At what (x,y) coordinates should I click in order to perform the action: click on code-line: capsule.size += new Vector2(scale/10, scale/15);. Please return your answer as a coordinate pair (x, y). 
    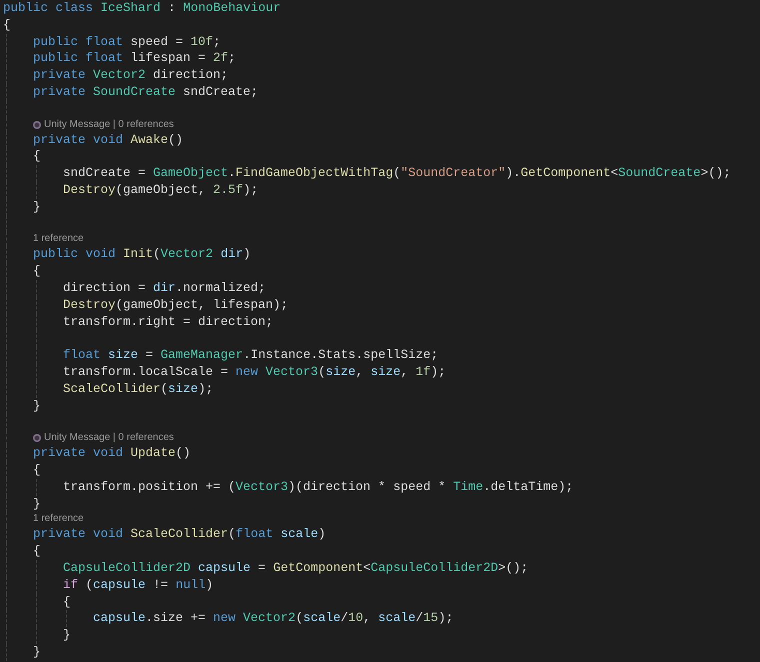
    Looking at the image, I should click on (273, 619).